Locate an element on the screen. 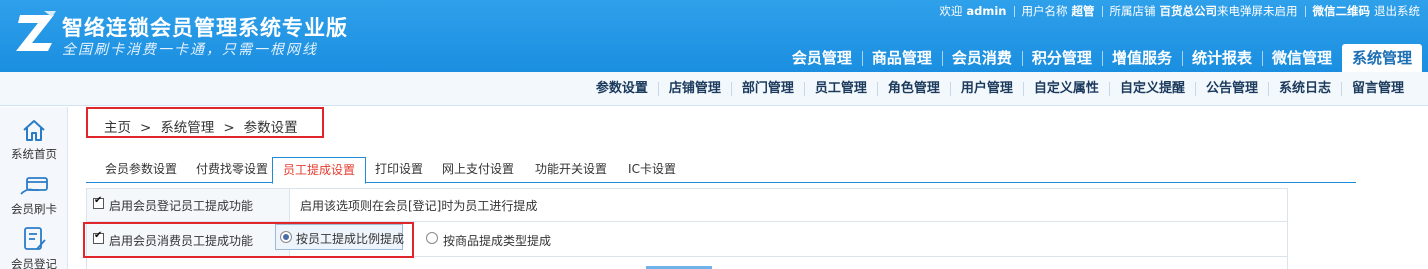  sidebar-item-label: 系统首页 is located at coordinates (34, 154).